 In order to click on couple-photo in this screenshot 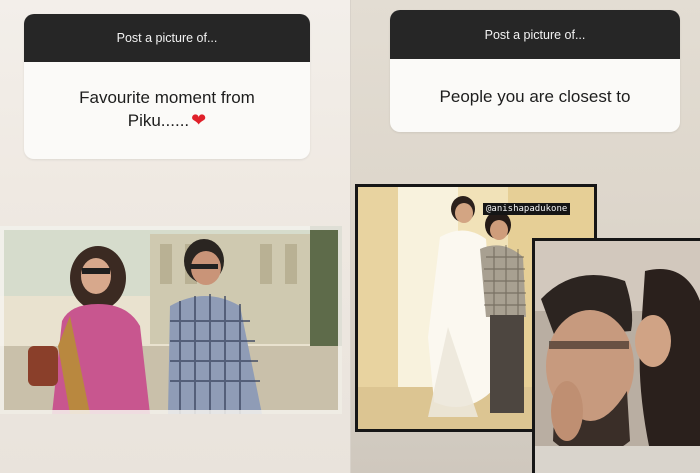, I will do `click(617, 357)`.